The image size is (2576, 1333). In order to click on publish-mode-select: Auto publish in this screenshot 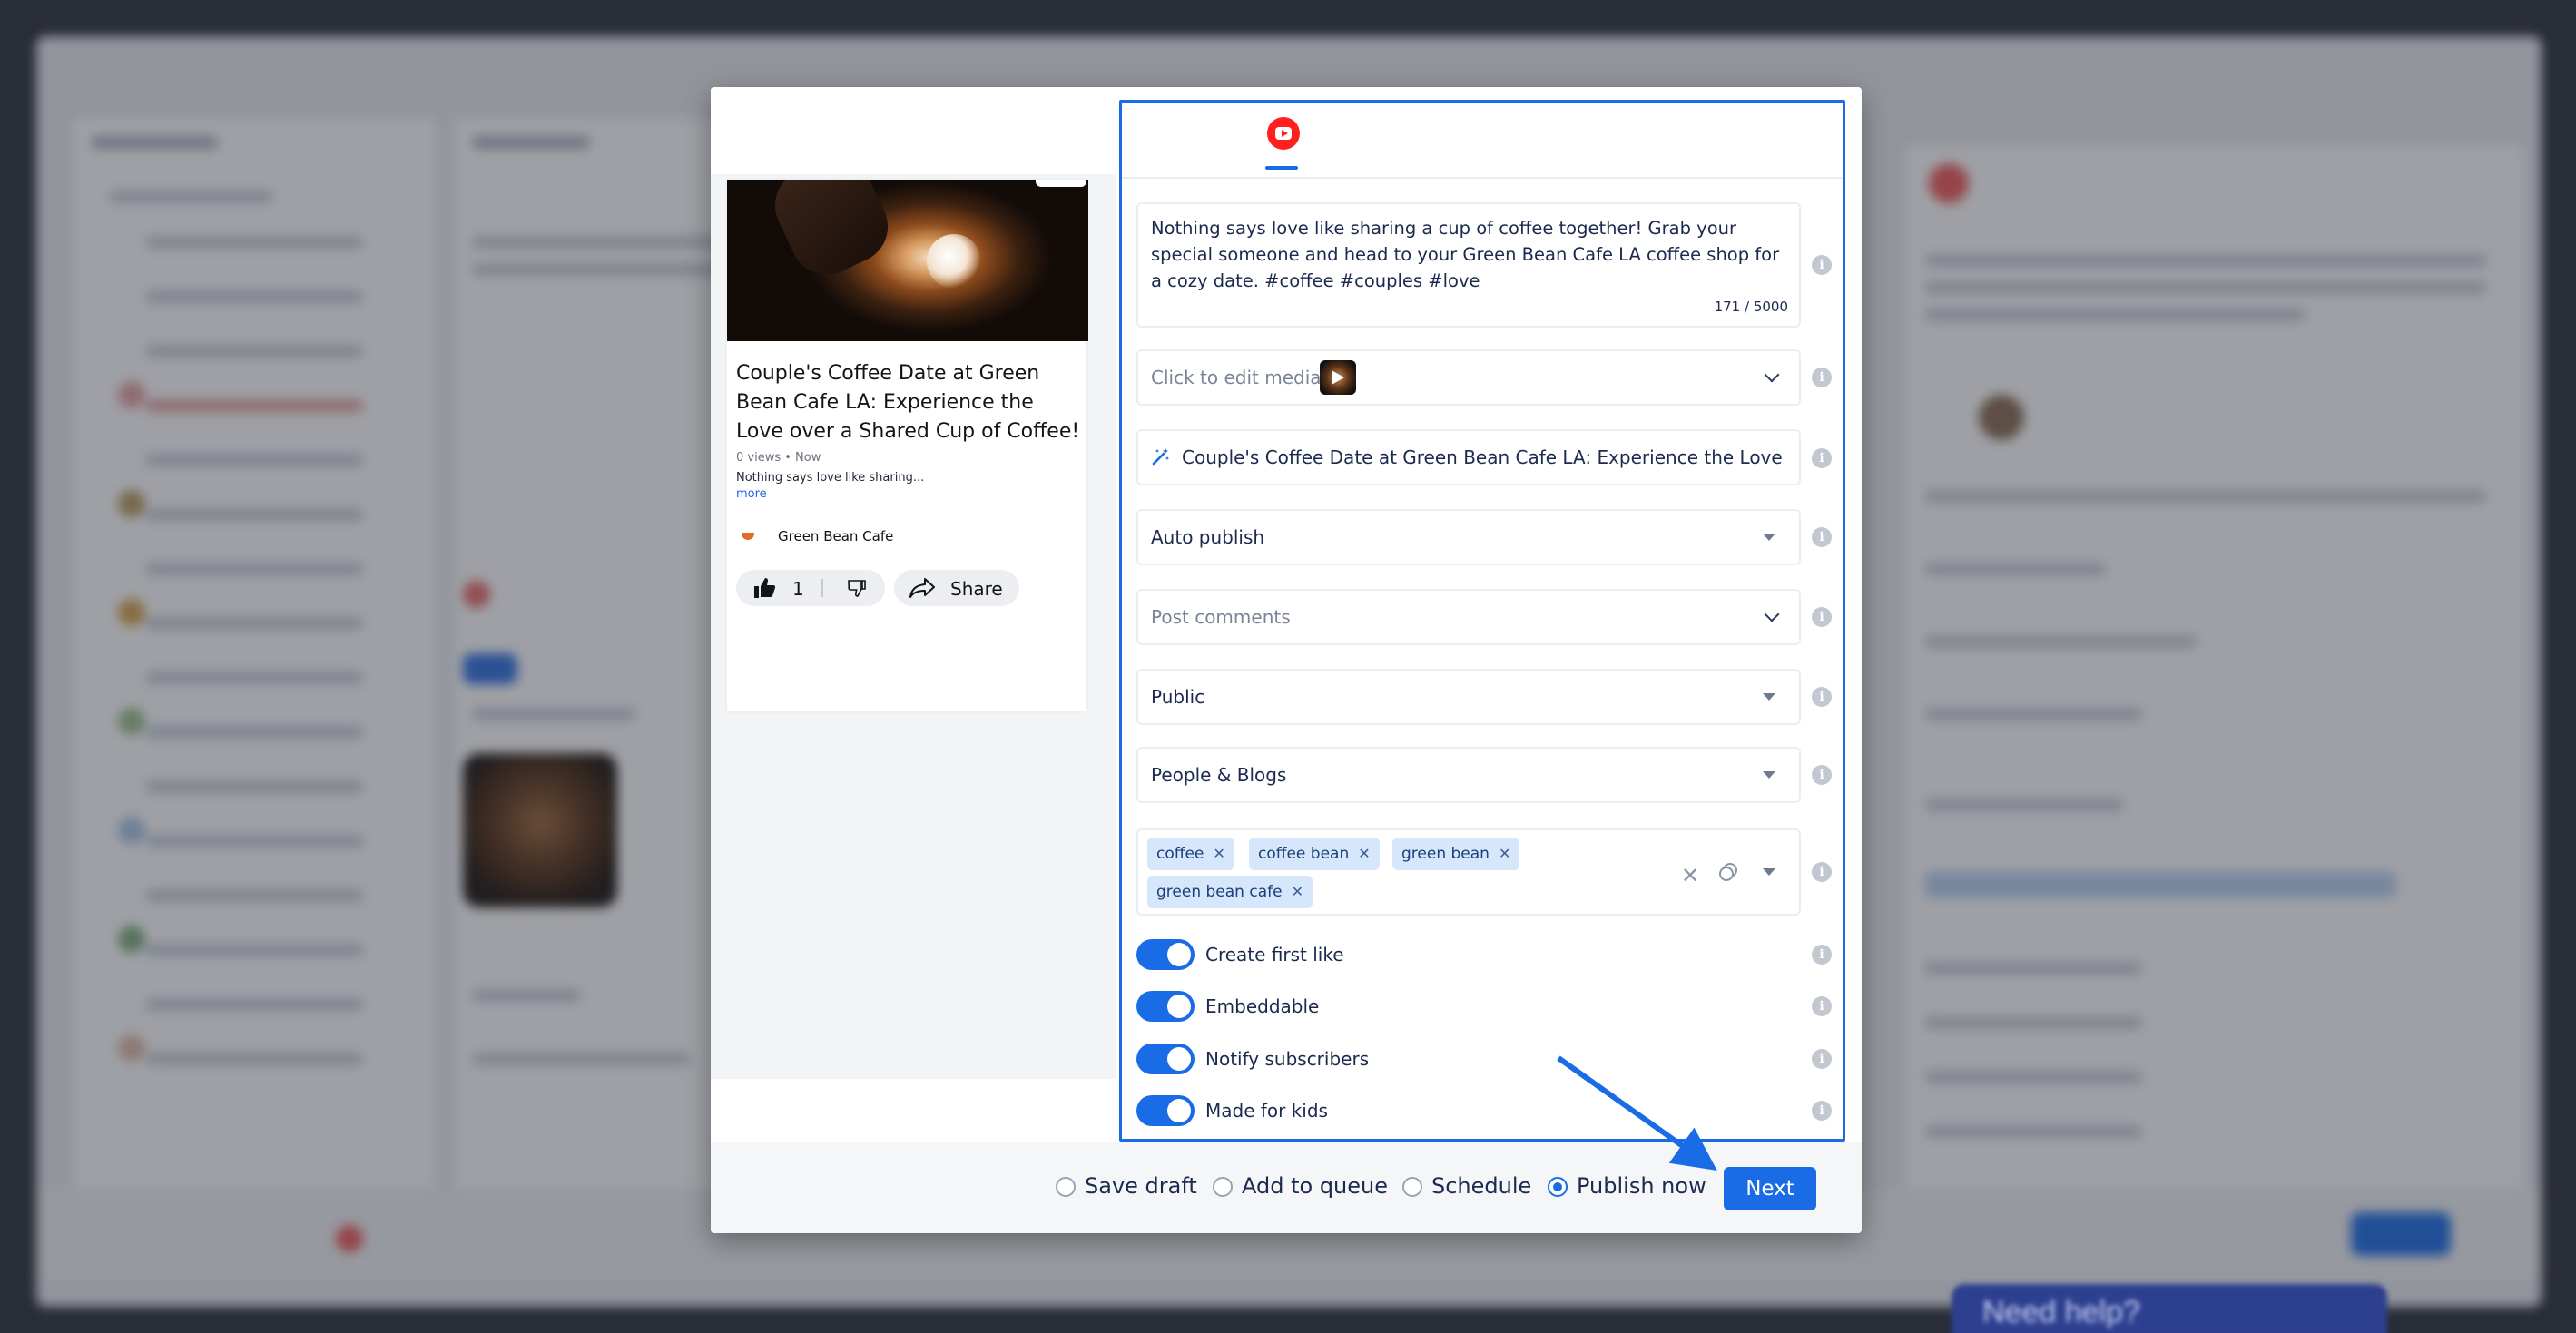, I will do `click(1468, 537)`.